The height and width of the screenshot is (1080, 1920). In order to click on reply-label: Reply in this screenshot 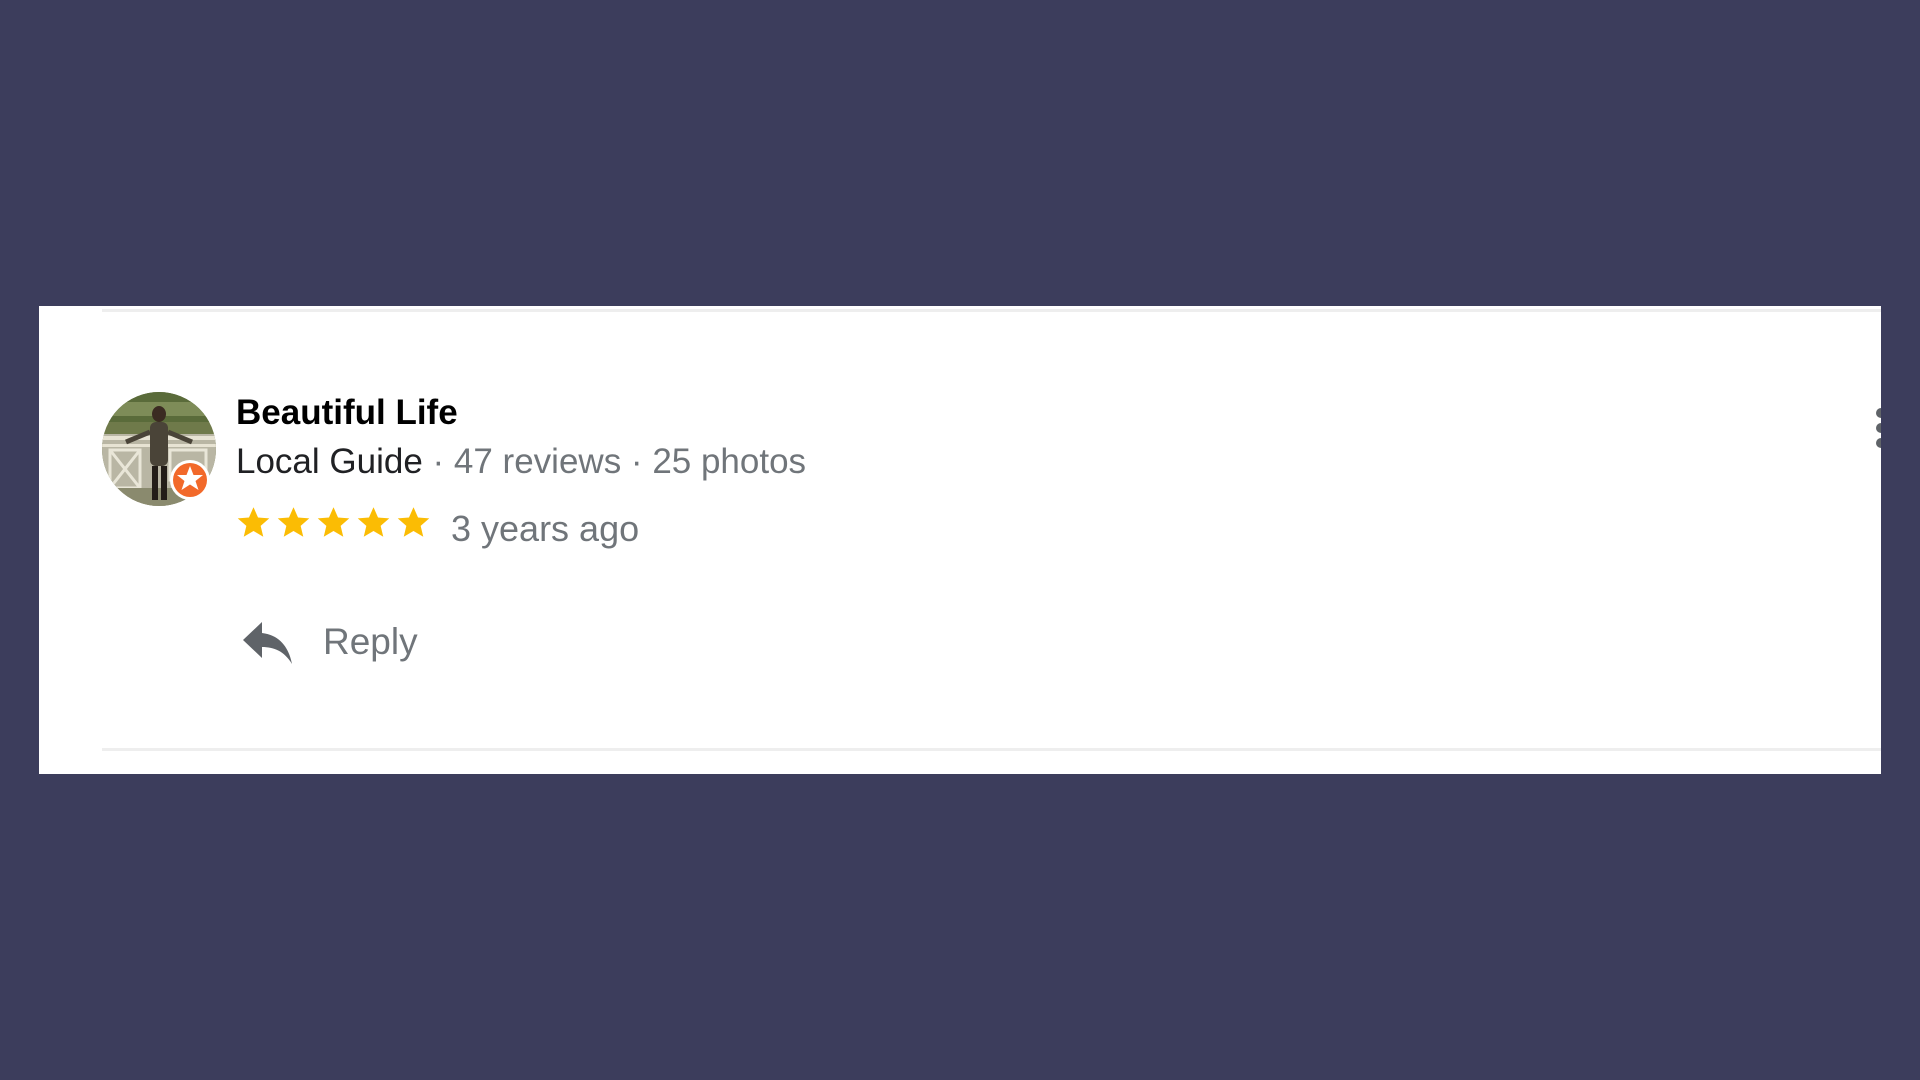, I will do `click(370, 641)`.